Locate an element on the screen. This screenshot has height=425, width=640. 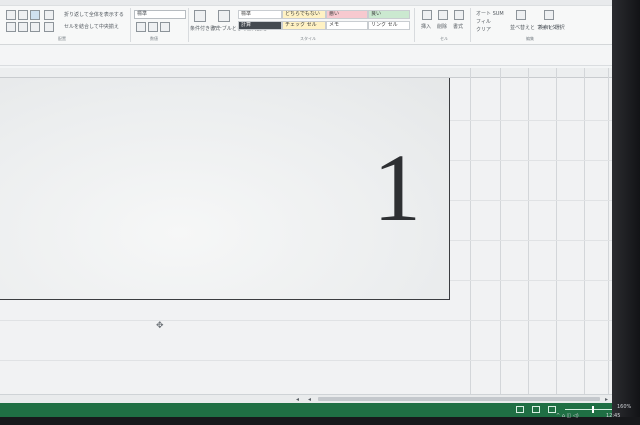
find-select-button: 検索と 選択 is located at coordinates (551, 27).